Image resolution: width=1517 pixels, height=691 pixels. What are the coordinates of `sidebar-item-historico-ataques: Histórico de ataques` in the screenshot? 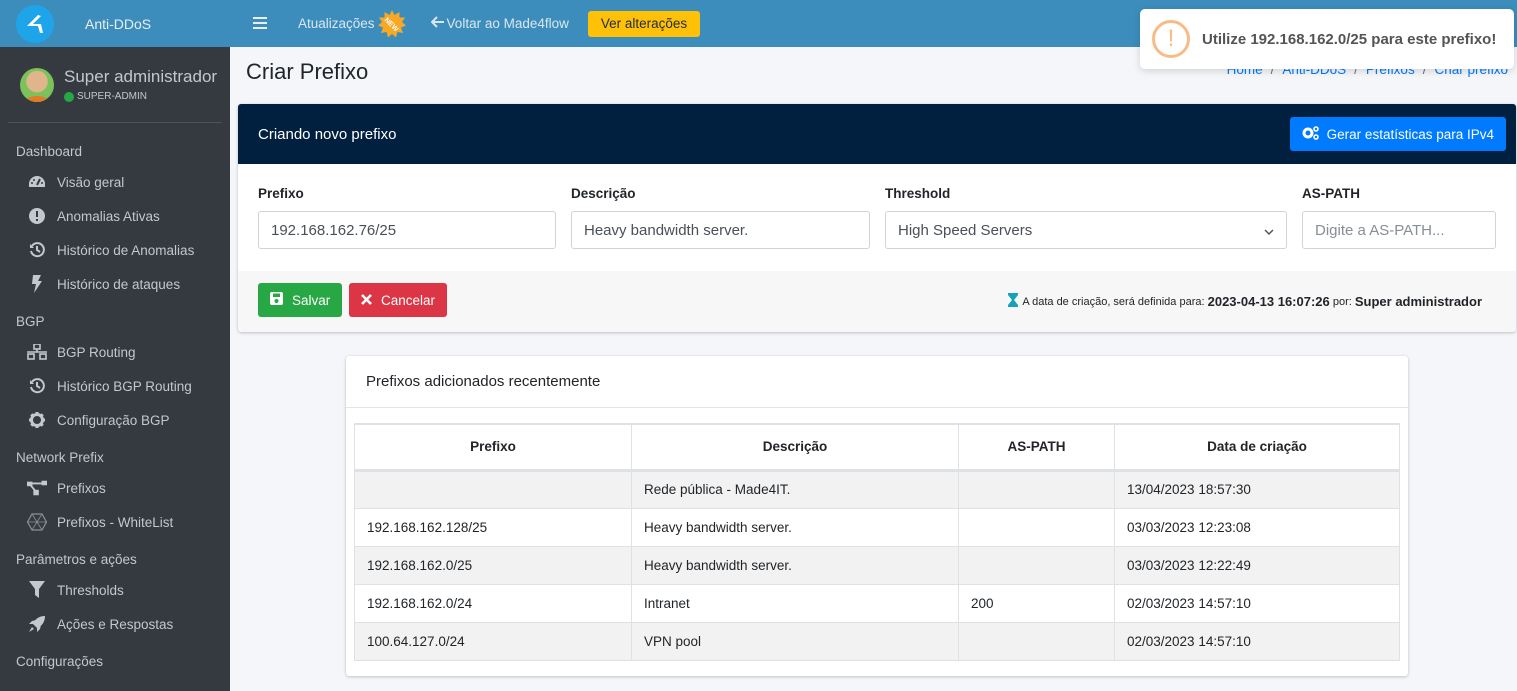 It's located at (115, 284).